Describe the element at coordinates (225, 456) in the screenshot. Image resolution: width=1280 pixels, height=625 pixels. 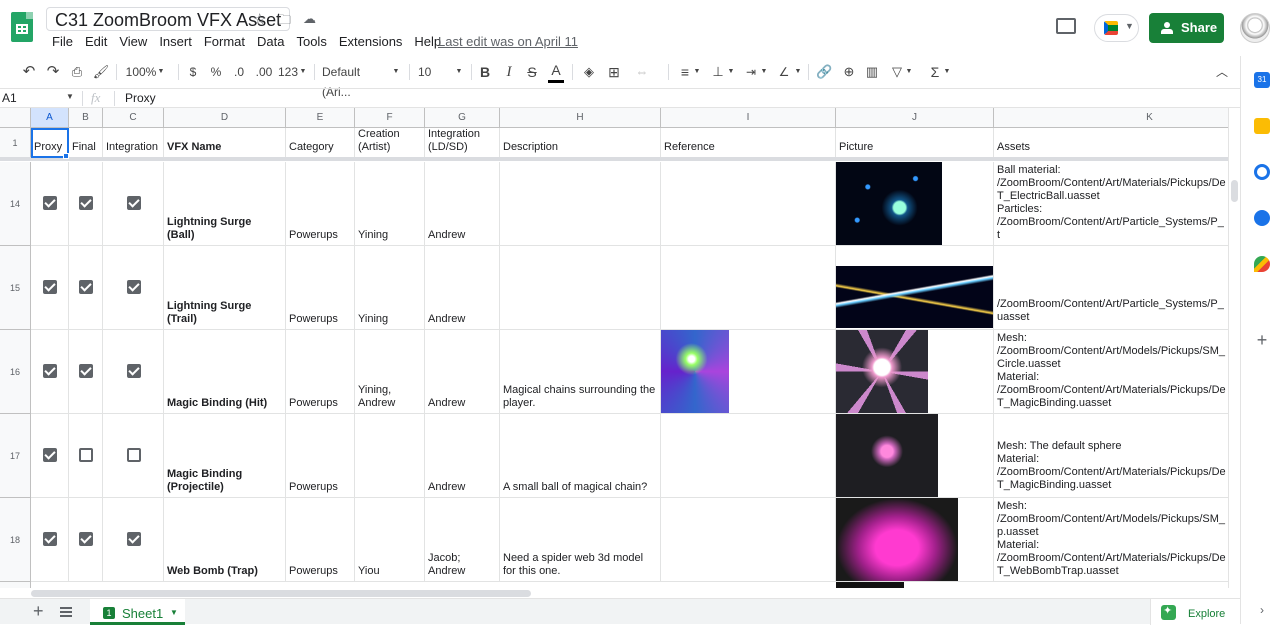
I see `cell-d17: Magic Binding (Projectile)` at that location.